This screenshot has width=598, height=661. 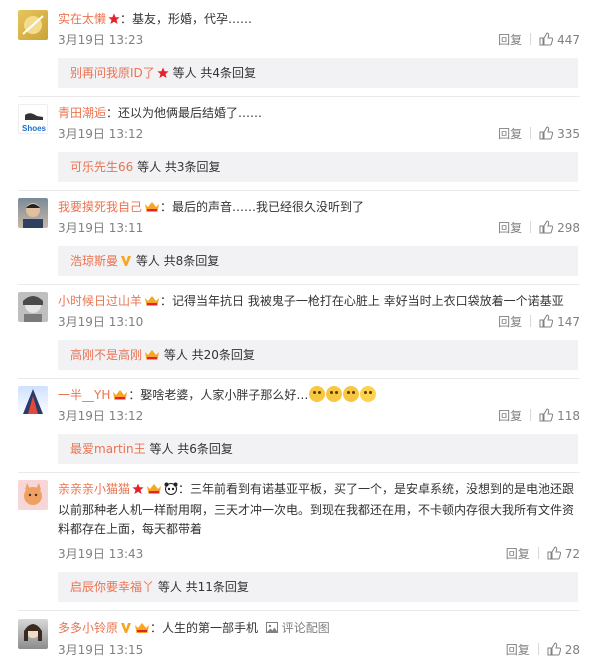 I want to click on comment-text: 记得当年抗日 我被鬼子一枪打在心脏上 幸好当时上衣口袋放着一个诺基亚, so click(x=368, y=301).